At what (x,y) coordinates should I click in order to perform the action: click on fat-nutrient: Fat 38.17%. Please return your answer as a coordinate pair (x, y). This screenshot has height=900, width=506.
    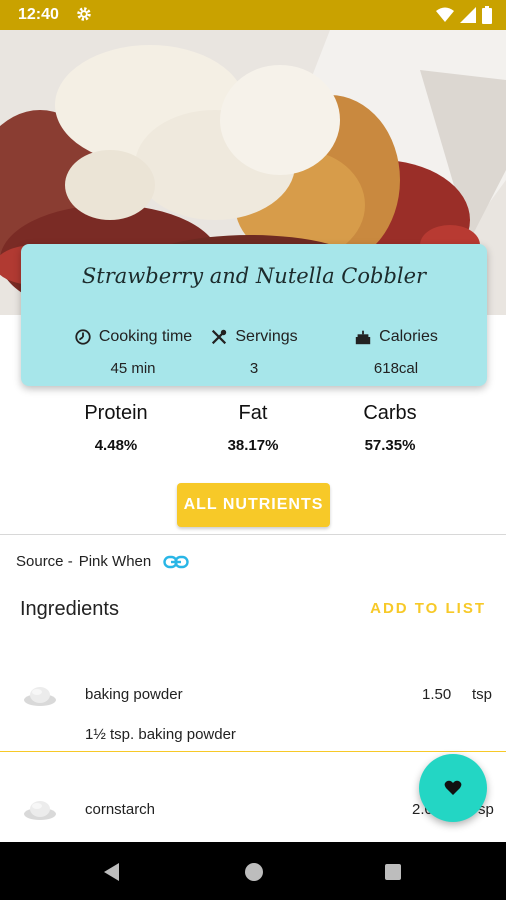
    Looking at the image, I should click on (253, 428).